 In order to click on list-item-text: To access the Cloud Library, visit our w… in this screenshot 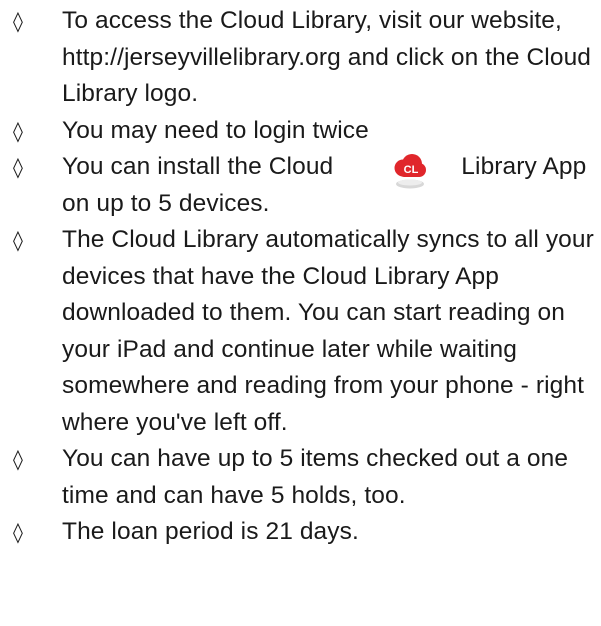, I will do `click(327, 57)`.